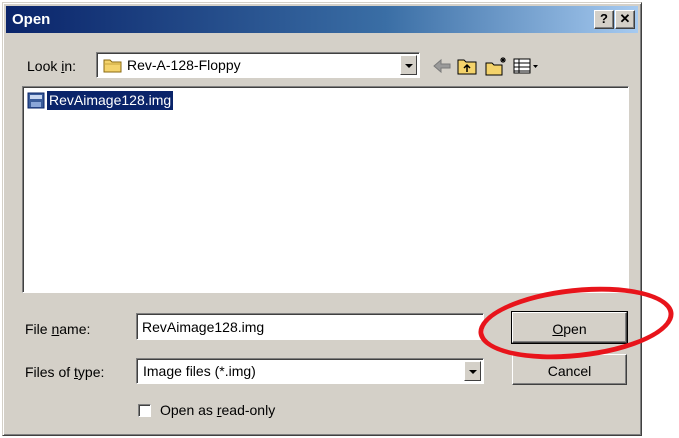 The height and width of the screenshot is (438, 679). What do you see at coordinates (472, 371) in the screenshot?
I see `files-of-type-dropdown-button` at bounding box center [472, 371].